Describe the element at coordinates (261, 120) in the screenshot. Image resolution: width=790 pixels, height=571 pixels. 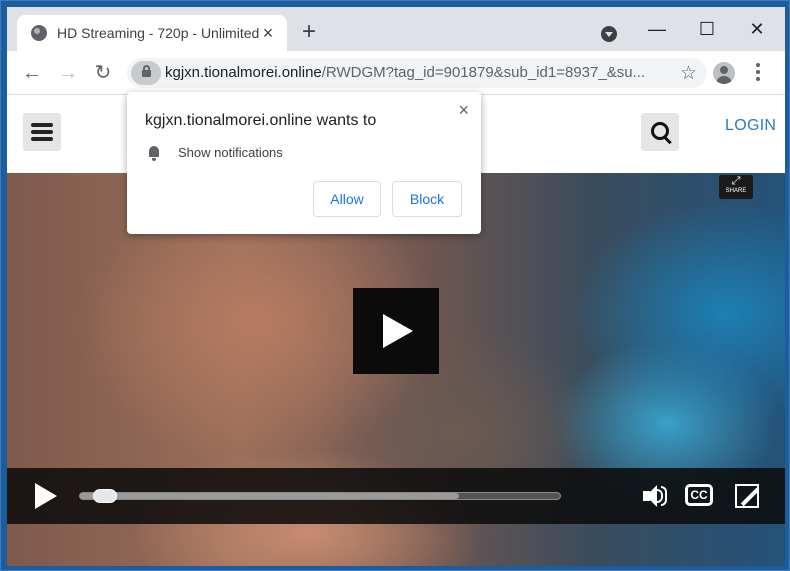
I see `popup-heading: kgjxn.tionalmorei.online wants to` at that location.